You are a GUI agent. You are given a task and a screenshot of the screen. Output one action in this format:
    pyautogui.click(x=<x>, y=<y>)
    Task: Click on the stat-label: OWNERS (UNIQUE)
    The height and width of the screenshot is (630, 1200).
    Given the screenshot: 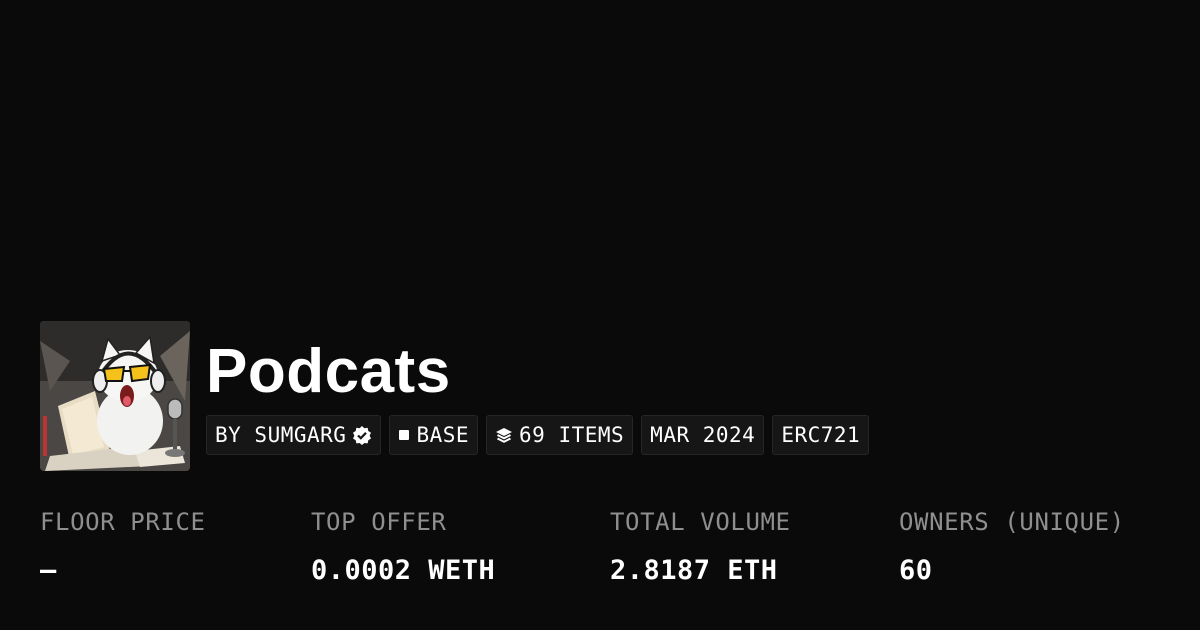 What is the action you would take?
    pyautogui.click(x=1012, y=522)
    